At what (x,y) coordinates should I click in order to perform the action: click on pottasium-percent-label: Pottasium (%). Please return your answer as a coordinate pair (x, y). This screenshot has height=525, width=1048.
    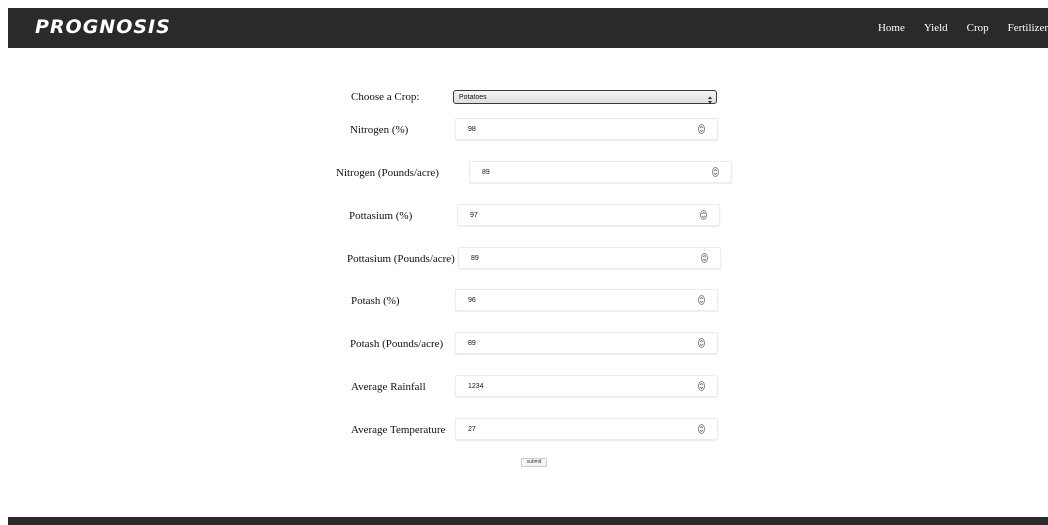
    Looking at the image, I should click on (381, 216).